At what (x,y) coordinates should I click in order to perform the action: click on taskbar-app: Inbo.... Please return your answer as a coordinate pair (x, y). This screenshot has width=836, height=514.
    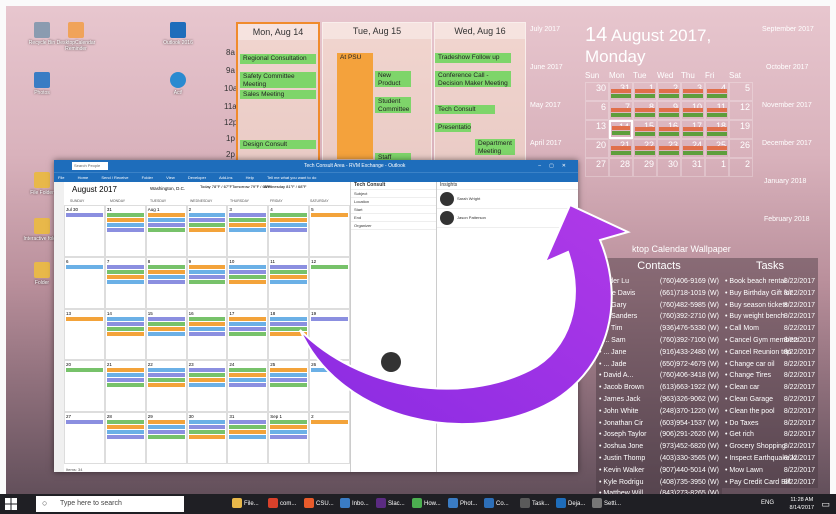
    Looking at the image, I should click on (354, 504).